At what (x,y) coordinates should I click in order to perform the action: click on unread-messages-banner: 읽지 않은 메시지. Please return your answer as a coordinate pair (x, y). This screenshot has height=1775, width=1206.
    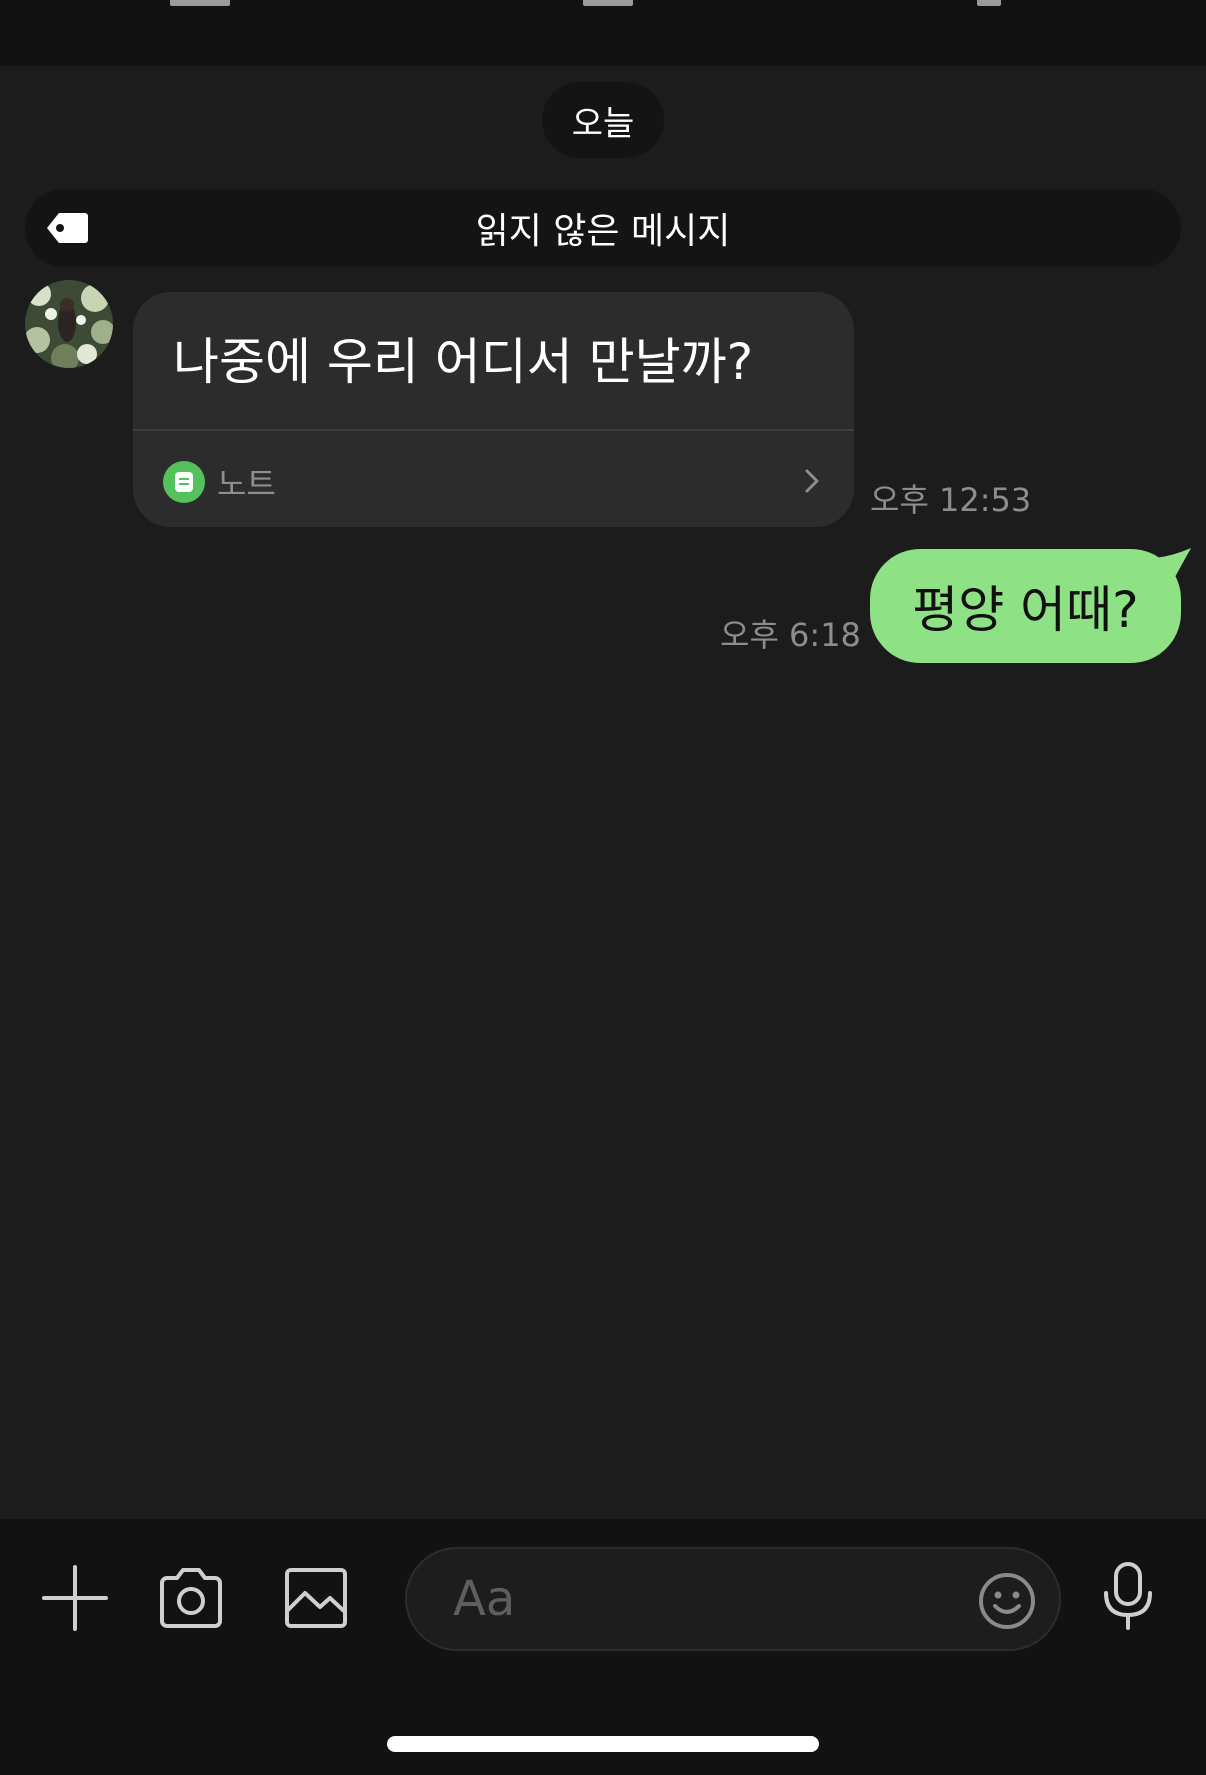
    Looking at the image, I should click on (603, 228).